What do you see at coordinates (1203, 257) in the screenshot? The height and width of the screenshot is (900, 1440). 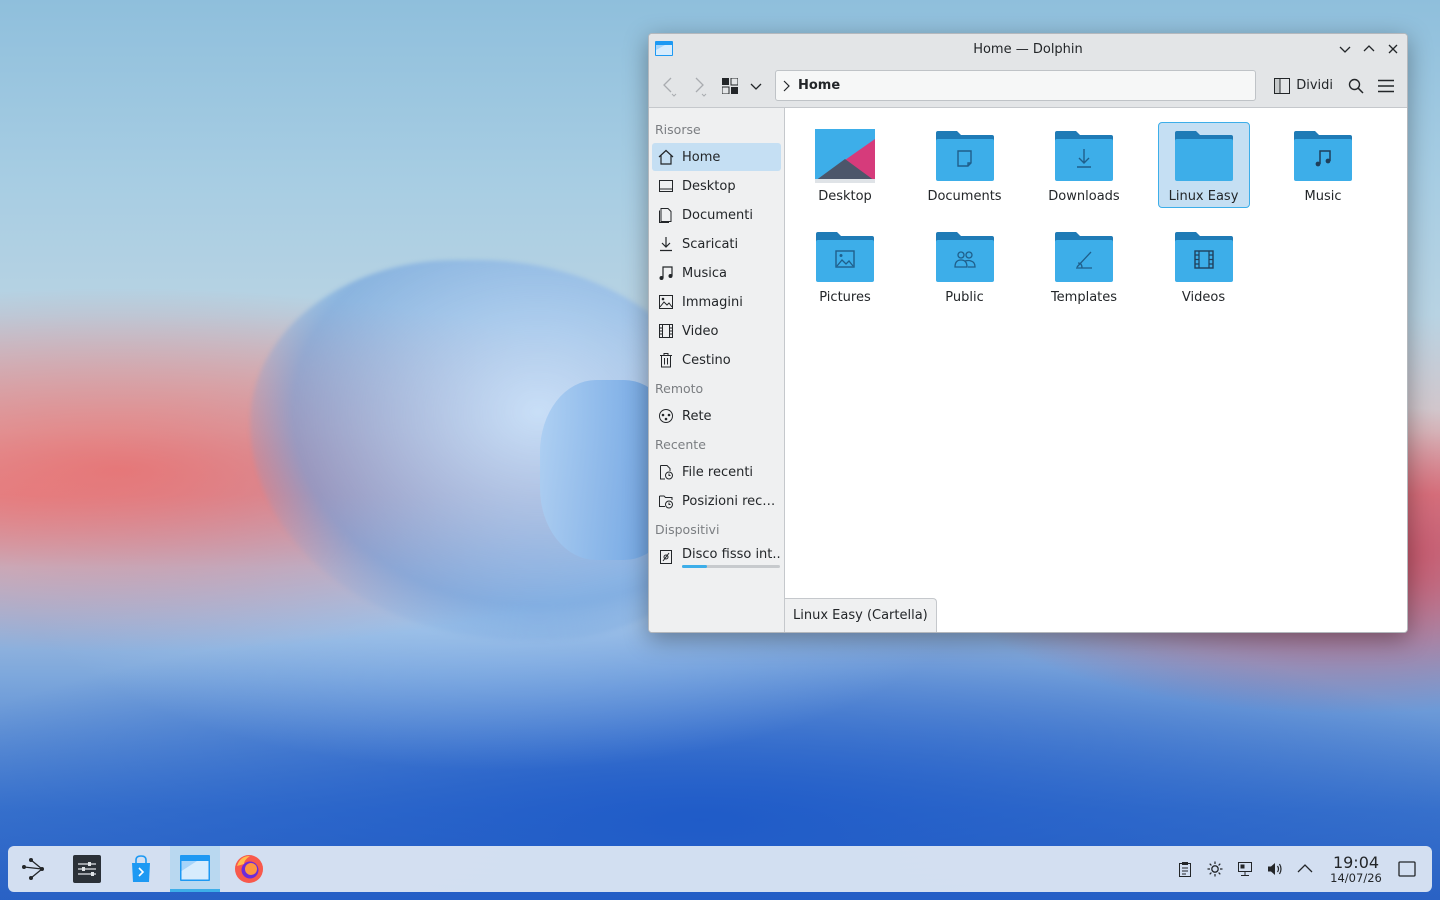 I see `videos-folder-icon` at bounding box center [1203, 257].